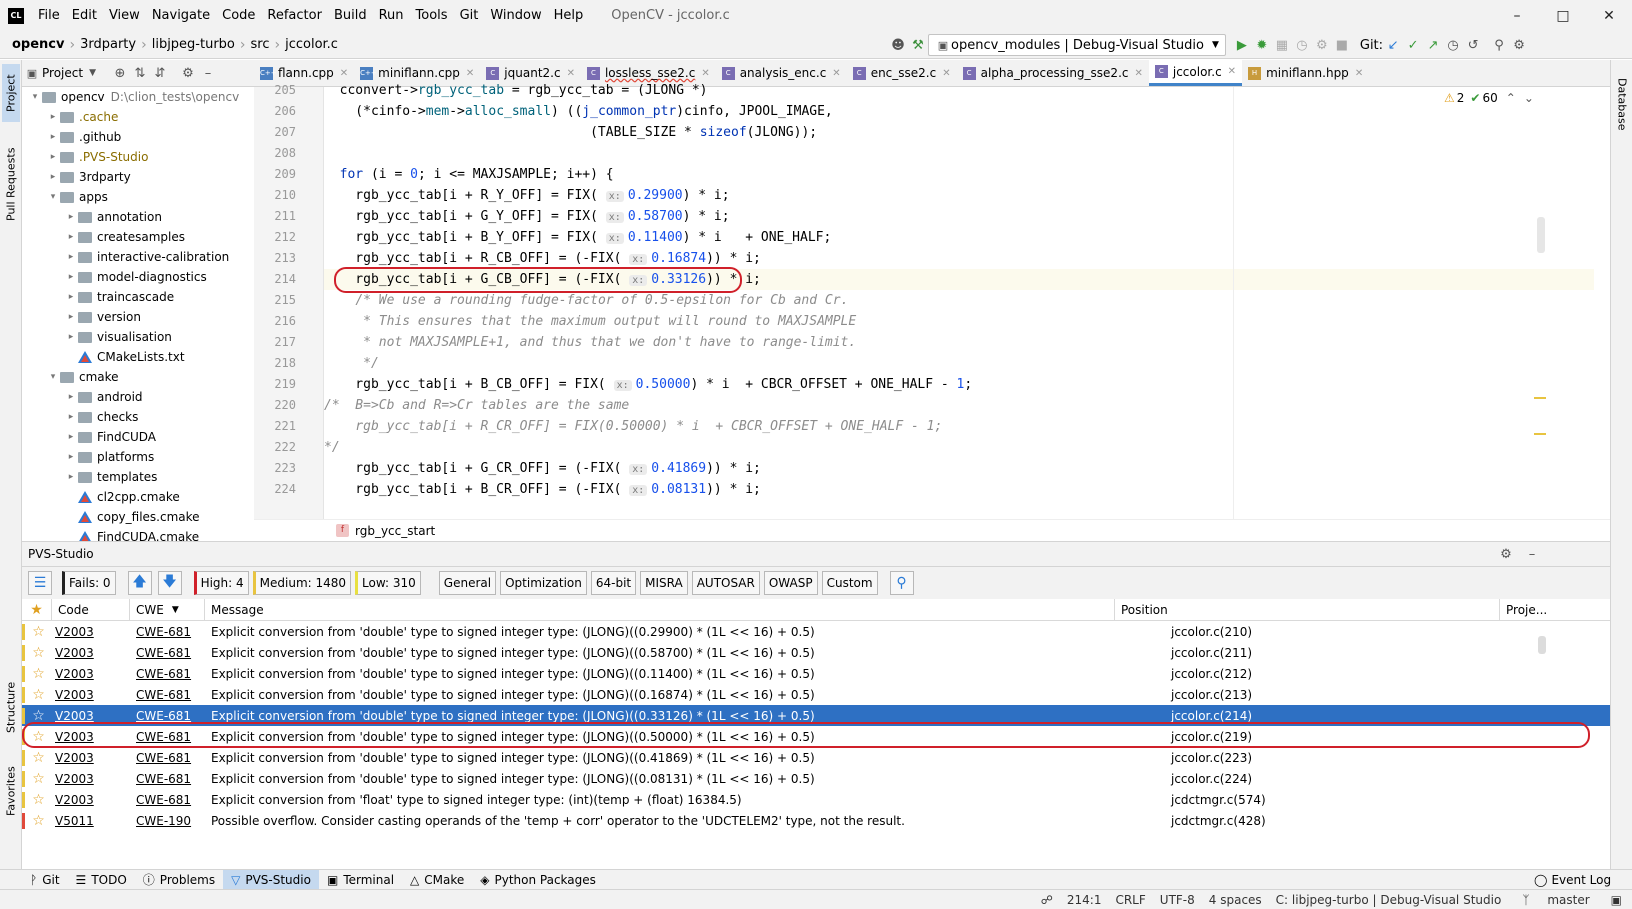 This screenshot has height=909, width=1632. What do you see at coordinates (49, 15) in the screenshot?
I see `menu-file: File` at bounding box center [49, 15].